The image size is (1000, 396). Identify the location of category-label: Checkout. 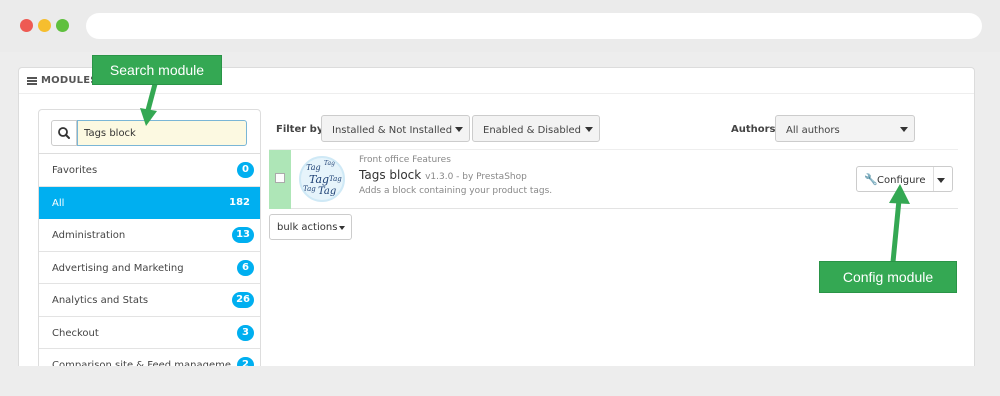
(75, 333).